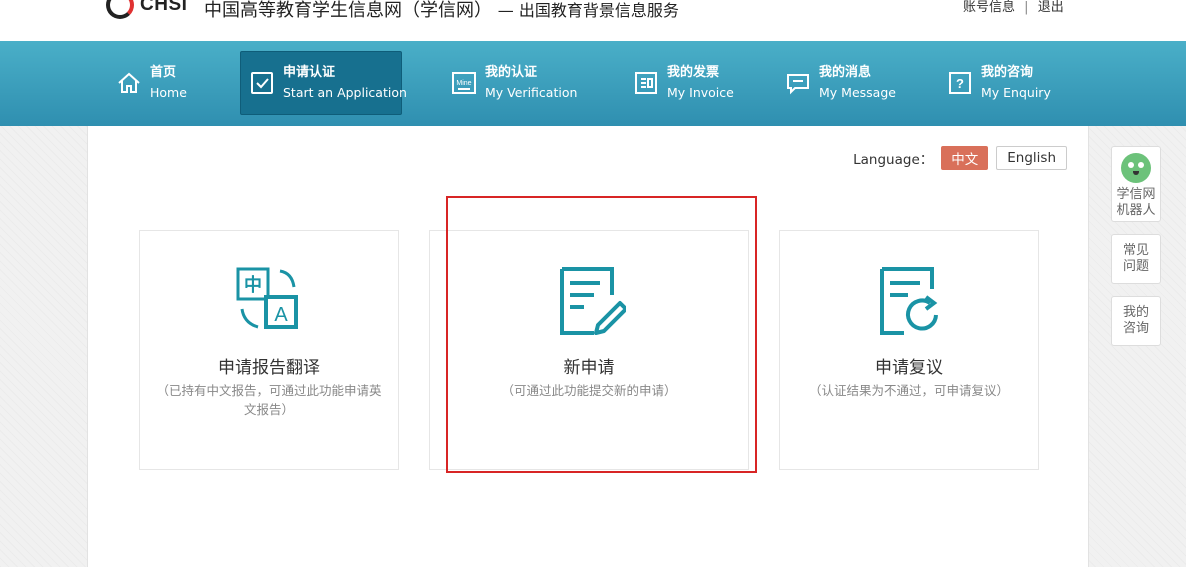 The height and width of the screenshot is (567, 1186). Describe the element at coordinates (345, 92) in the screenshot. I see `nav-apply-en: Start an Application` at that location.